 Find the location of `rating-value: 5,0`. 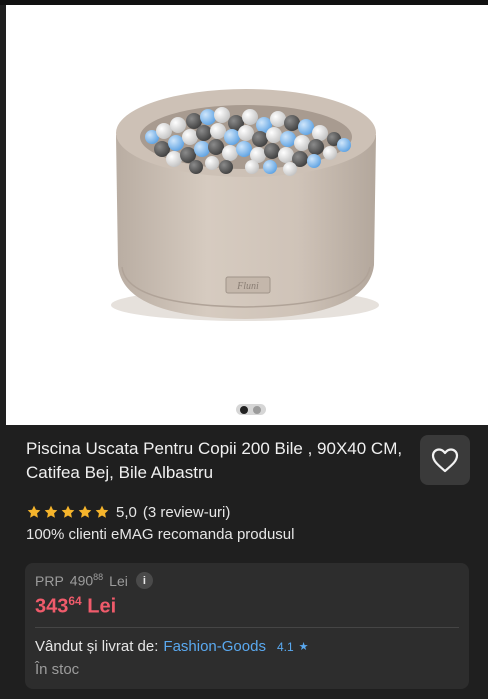

rating-value: 5,0 is located at coordinates (126, 512).